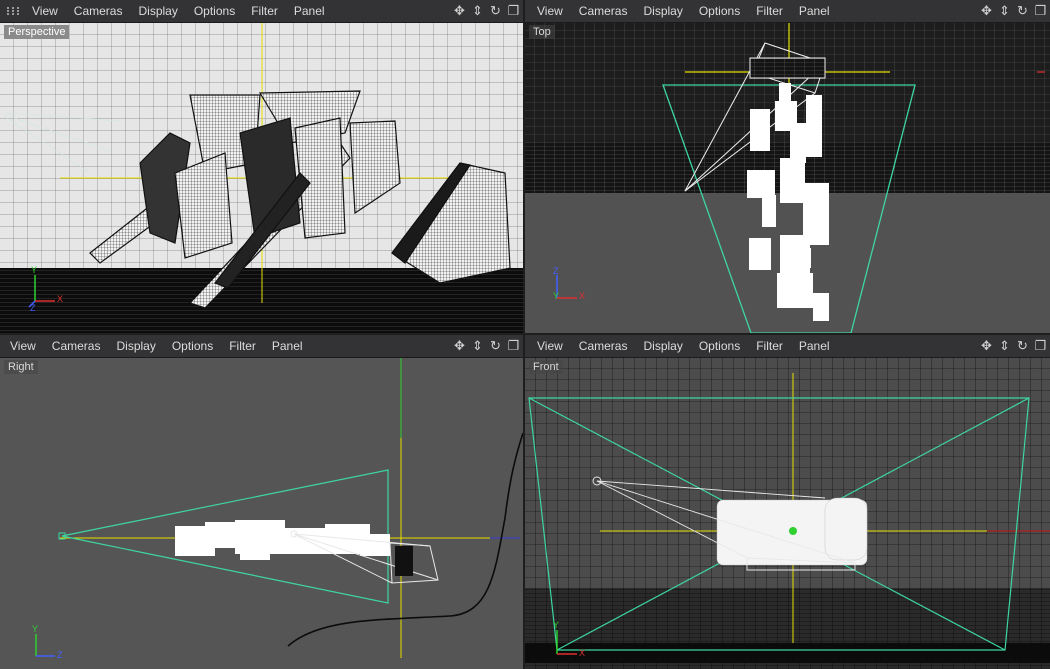 Image resolution: width=1050 pixels, height=669 pixels. I want to click on viewport-label: Top, so click(542, 32).